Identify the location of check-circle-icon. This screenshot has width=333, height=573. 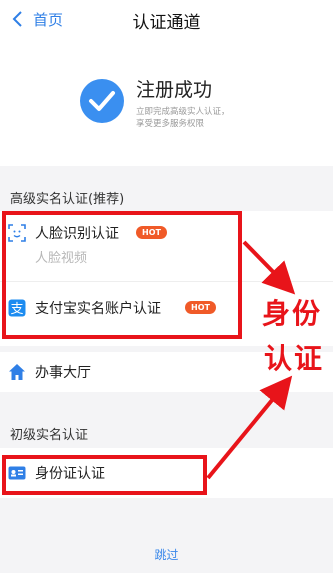
(102, 101).